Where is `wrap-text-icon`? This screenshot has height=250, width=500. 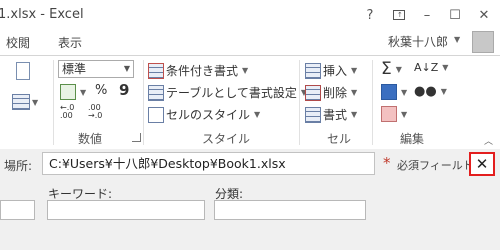
wrap-text-icon is located at coordinates (23, 72).